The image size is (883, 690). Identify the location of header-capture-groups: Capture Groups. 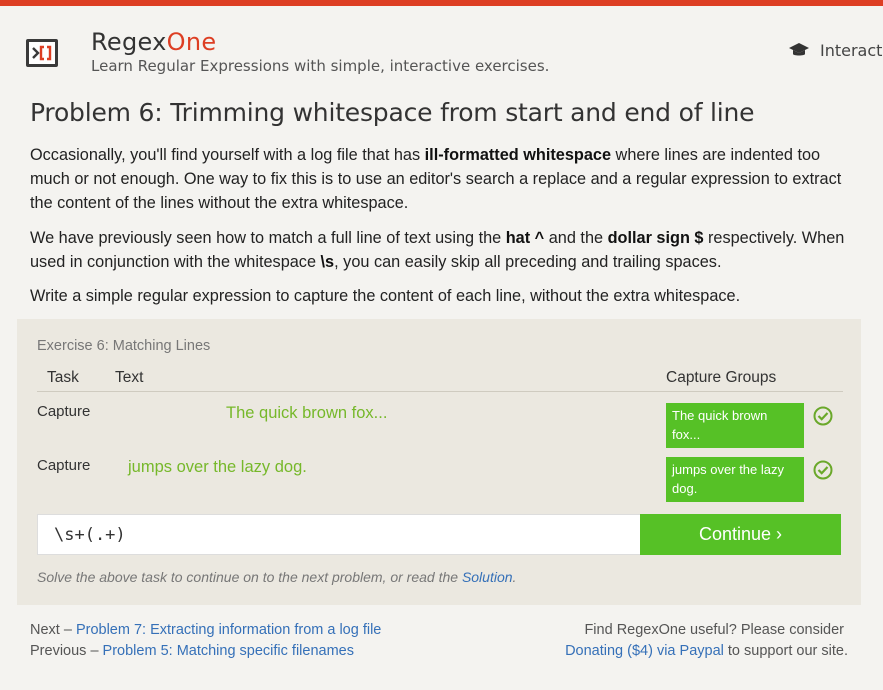
(721, 377).